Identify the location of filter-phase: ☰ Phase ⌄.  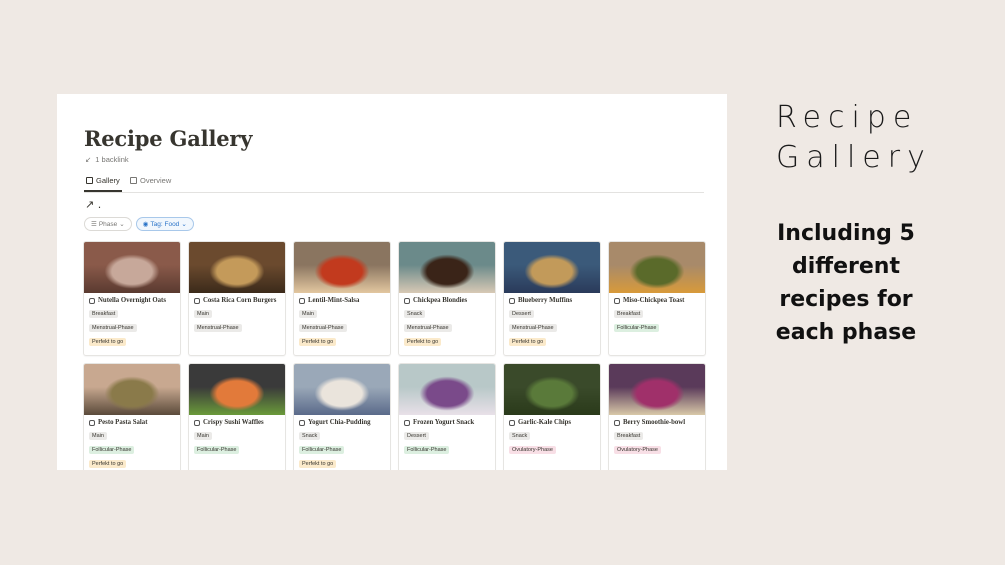
(108, 224).